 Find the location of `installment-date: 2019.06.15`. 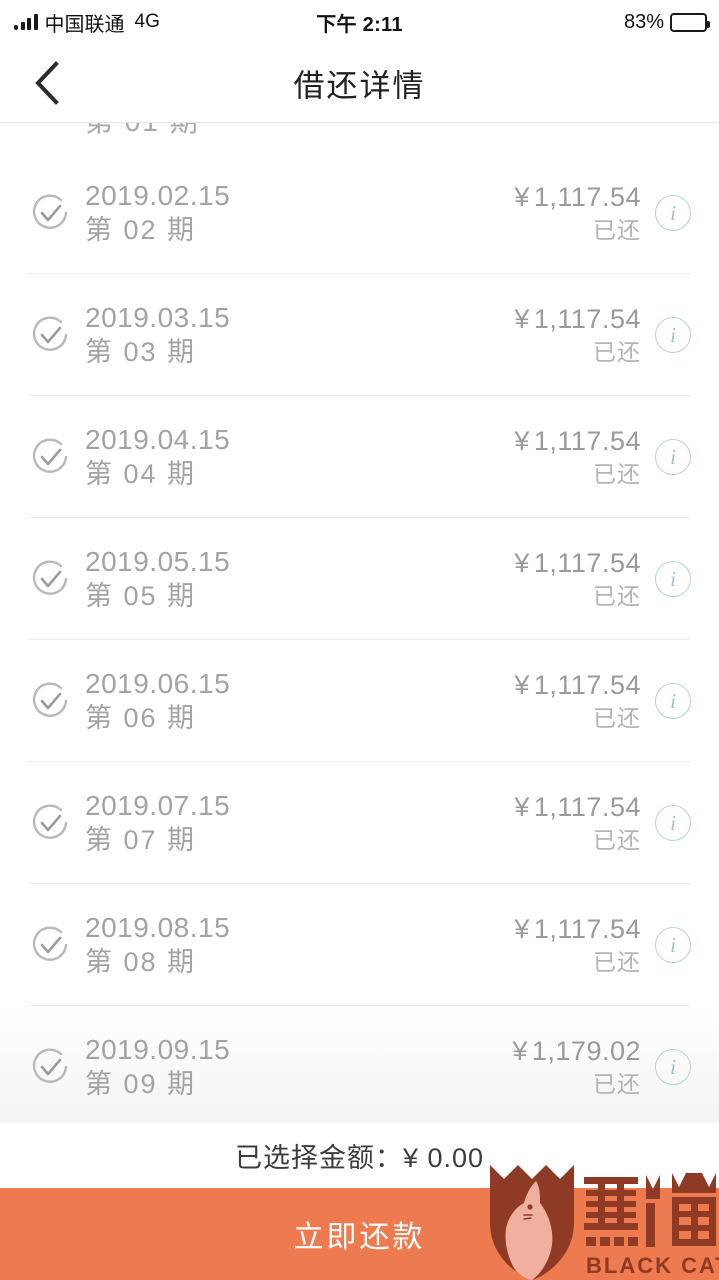

installment-date: 2019.06.15 is located at coordinates (158, 683).